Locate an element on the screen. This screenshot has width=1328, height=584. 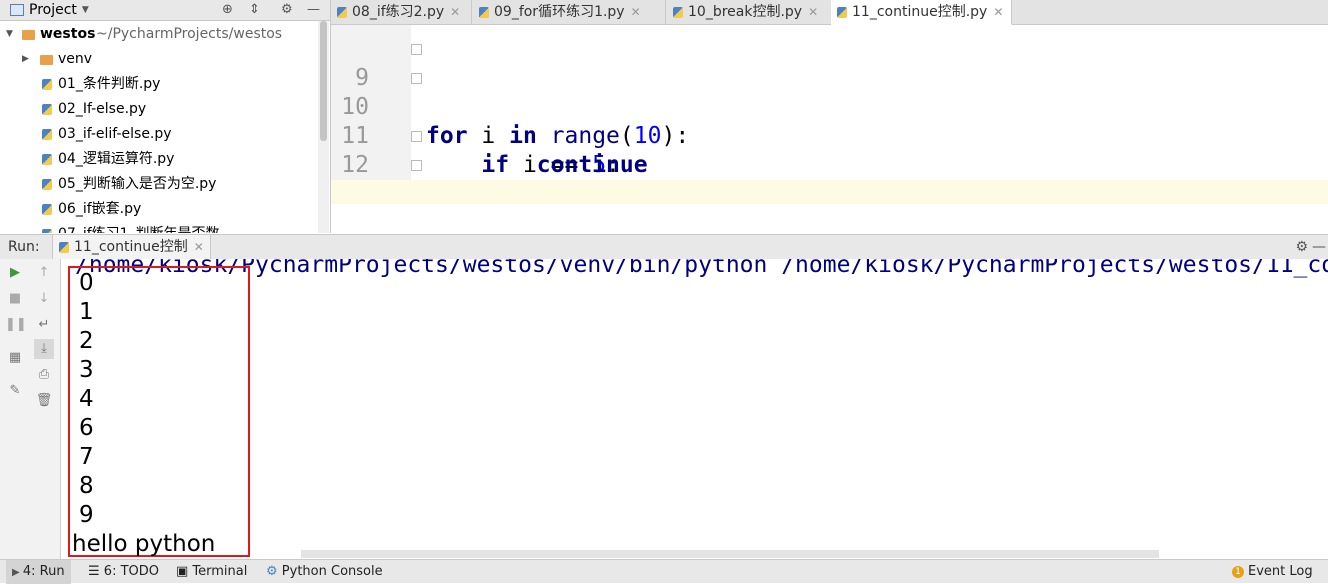
stop-icon: ■ is located at coordinates (15, 299).